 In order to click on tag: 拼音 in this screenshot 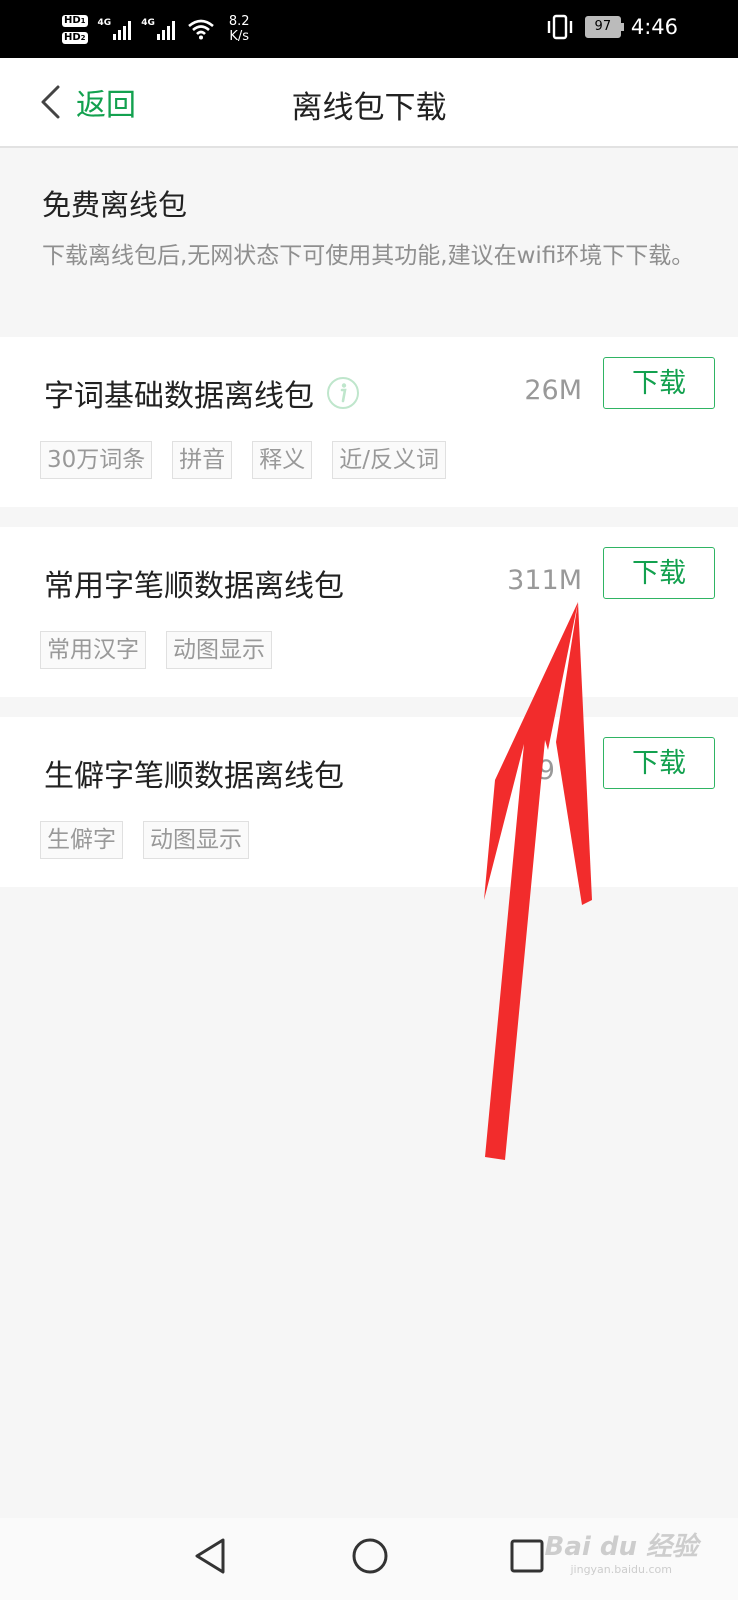, I will do `click(202, 460)`.